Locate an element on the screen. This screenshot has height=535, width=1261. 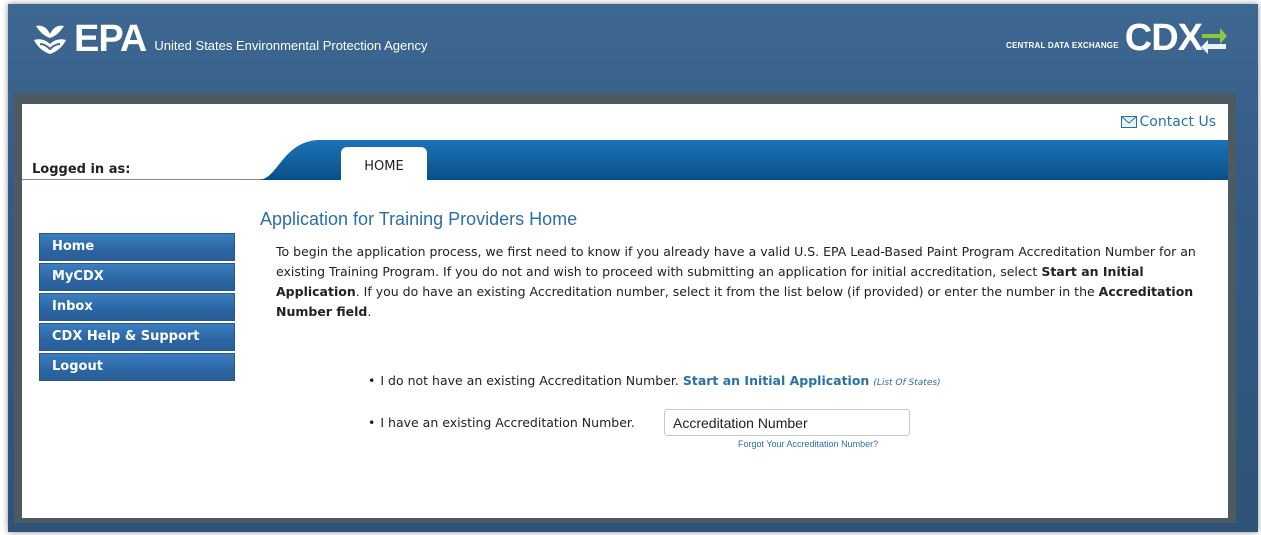
sidebar-item-inbox: Inbox is located at coordinates (137, 307).